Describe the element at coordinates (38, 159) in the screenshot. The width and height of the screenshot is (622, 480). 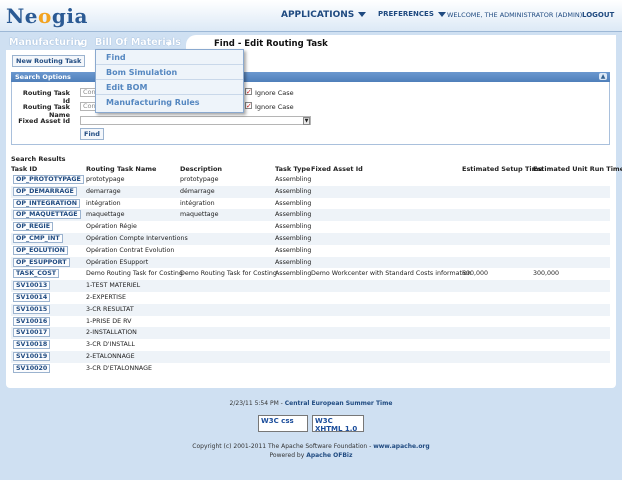
I see `search-results-title: Search Results` at that location.